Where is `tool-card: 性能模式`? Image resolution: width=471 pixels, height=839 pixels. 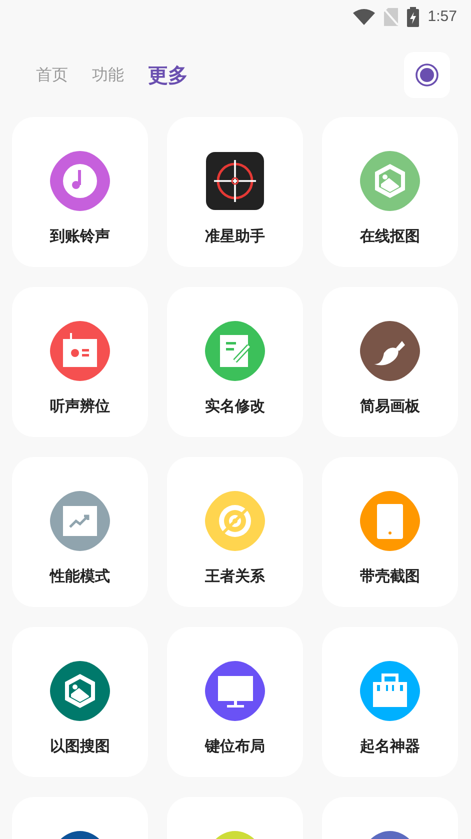 tool-card: 性能模式 is located at coordinates (80, 532).